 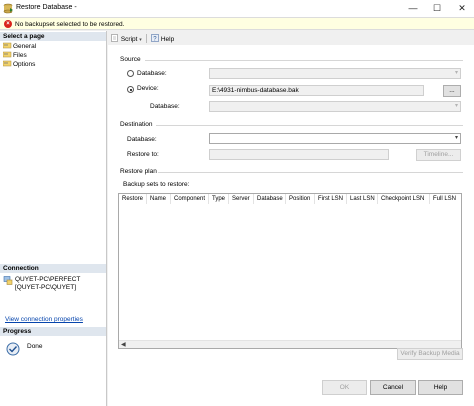 I want to click on help-label: Help, so click(x=167, y=39).